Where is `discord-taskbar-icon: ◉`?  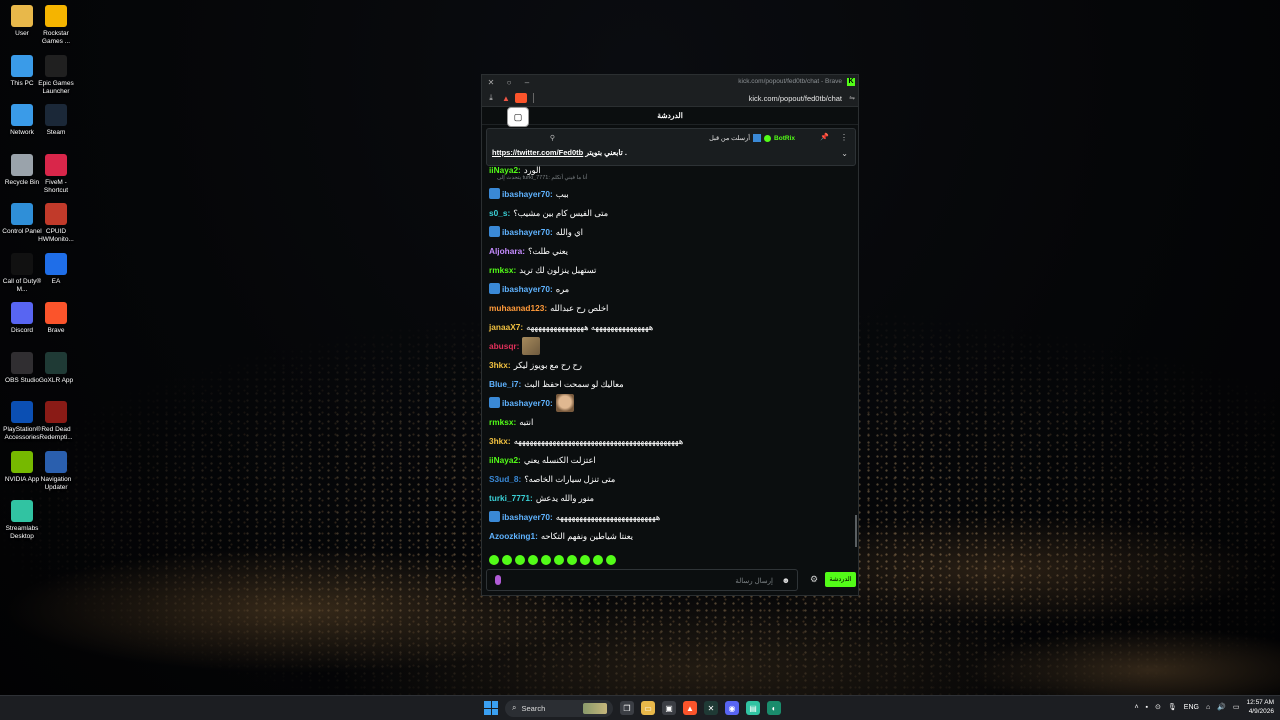 discord-taskbar-icon: ◉ is located at coordinates (732, 708).